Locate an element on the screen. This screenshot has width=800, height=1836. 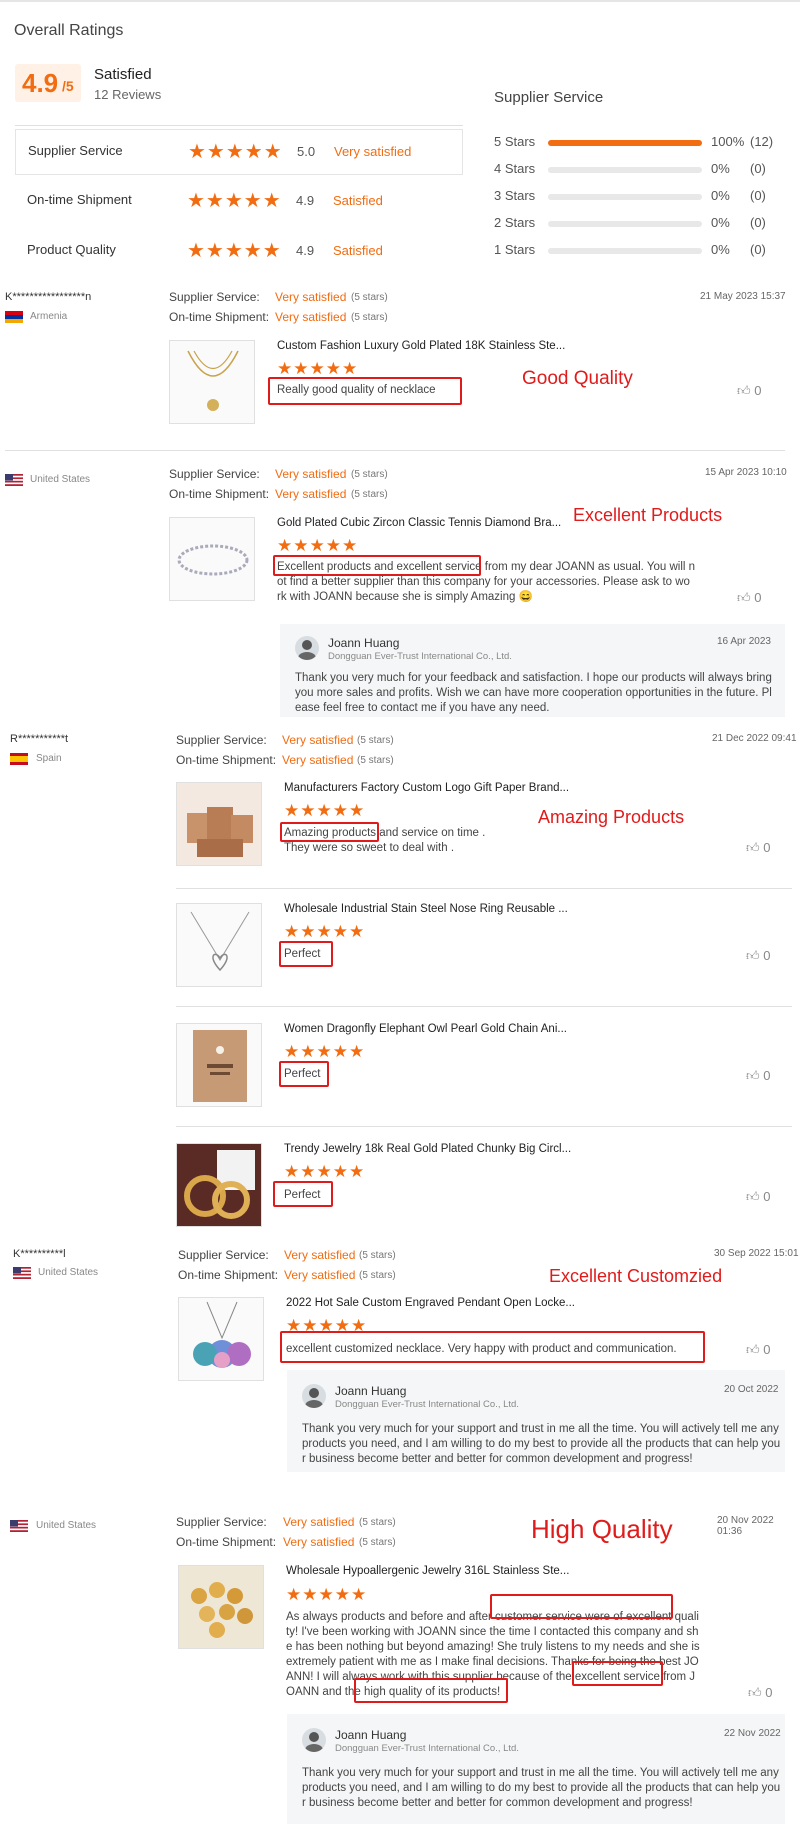
star-bar-row: 3 Stars 0% (0) is located at coordinates (644, 196).